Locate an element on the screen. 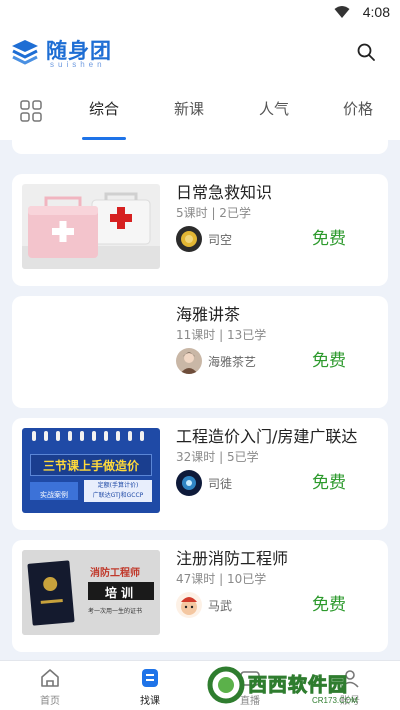 The width and height of the screenshot is (400, 710). book-icon is located at coordinates (150, 678).